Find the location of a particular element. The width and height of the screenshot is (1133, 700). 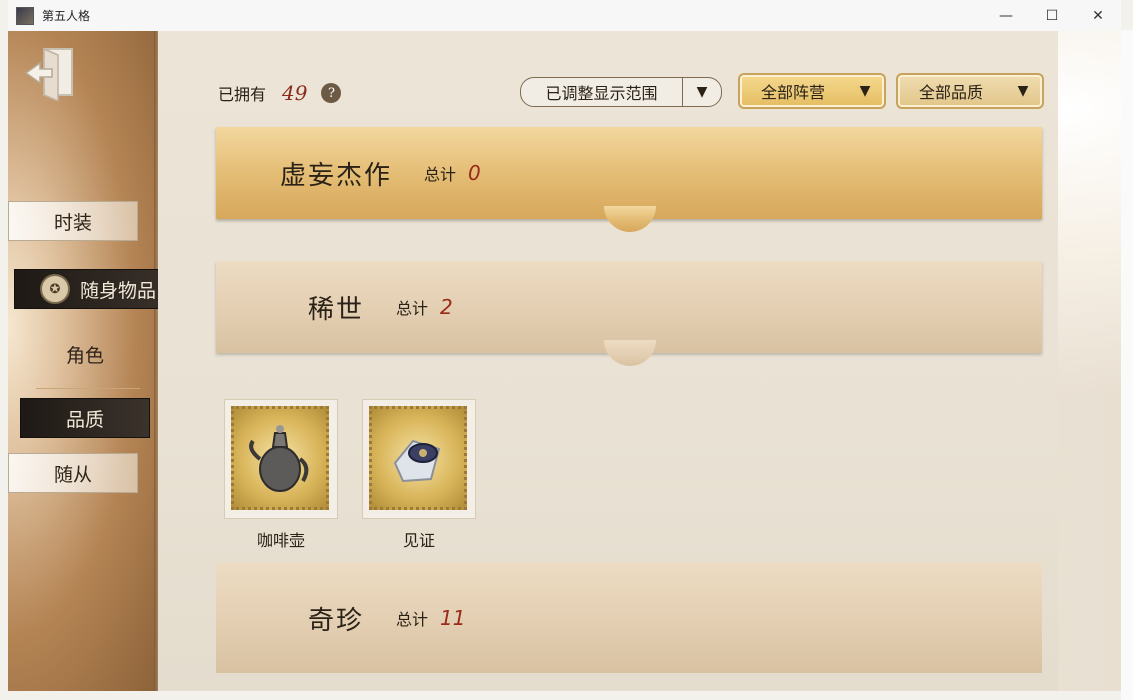

category-total-count: 0 is located at coordinates (474, 173).